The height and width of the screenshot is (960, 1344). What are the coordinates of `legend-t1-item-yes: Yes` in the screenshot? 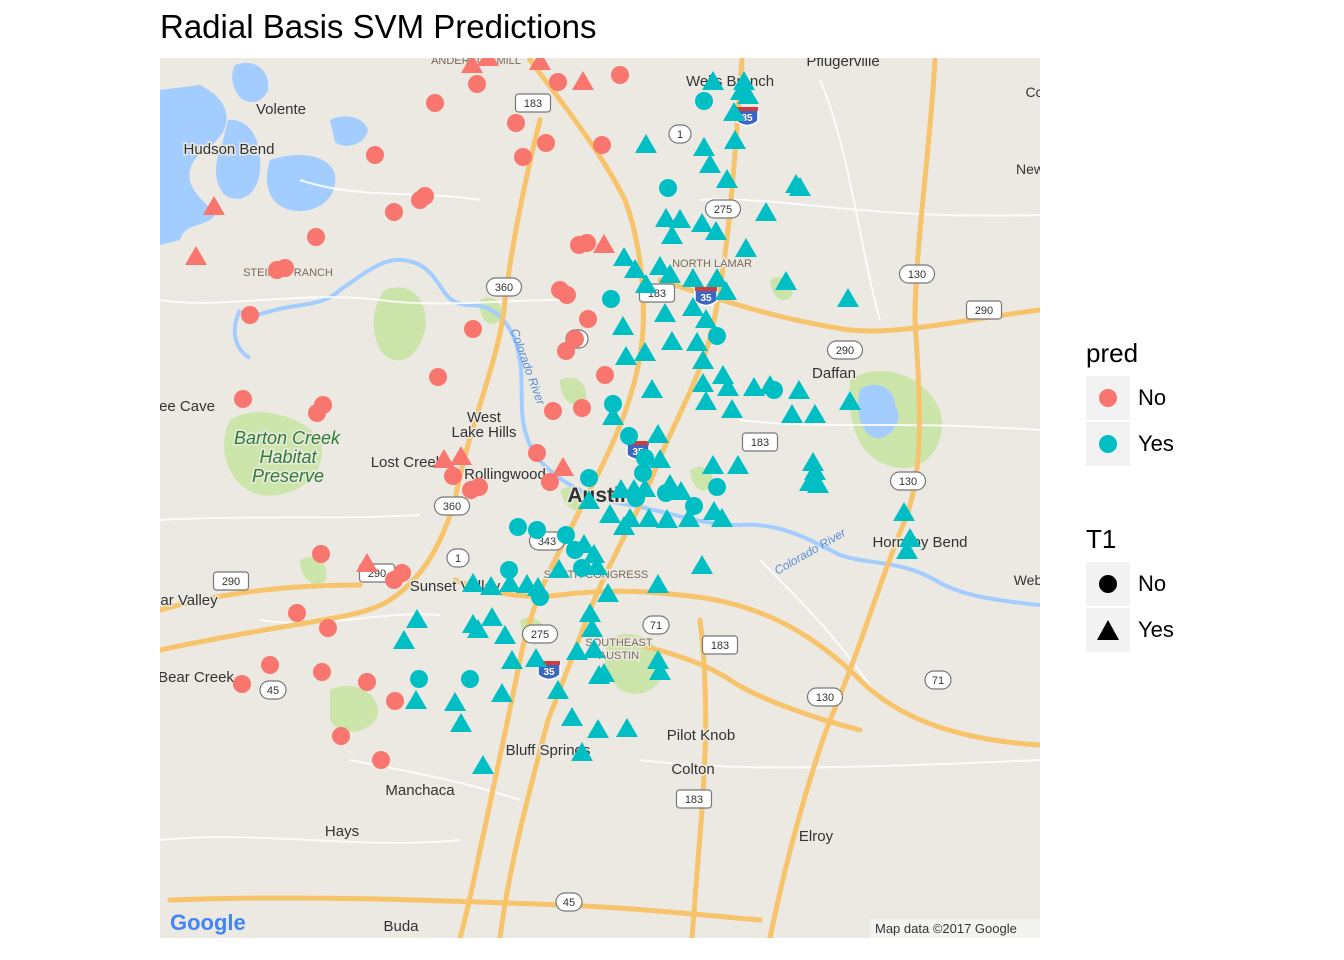 It's located at (1130, 630).